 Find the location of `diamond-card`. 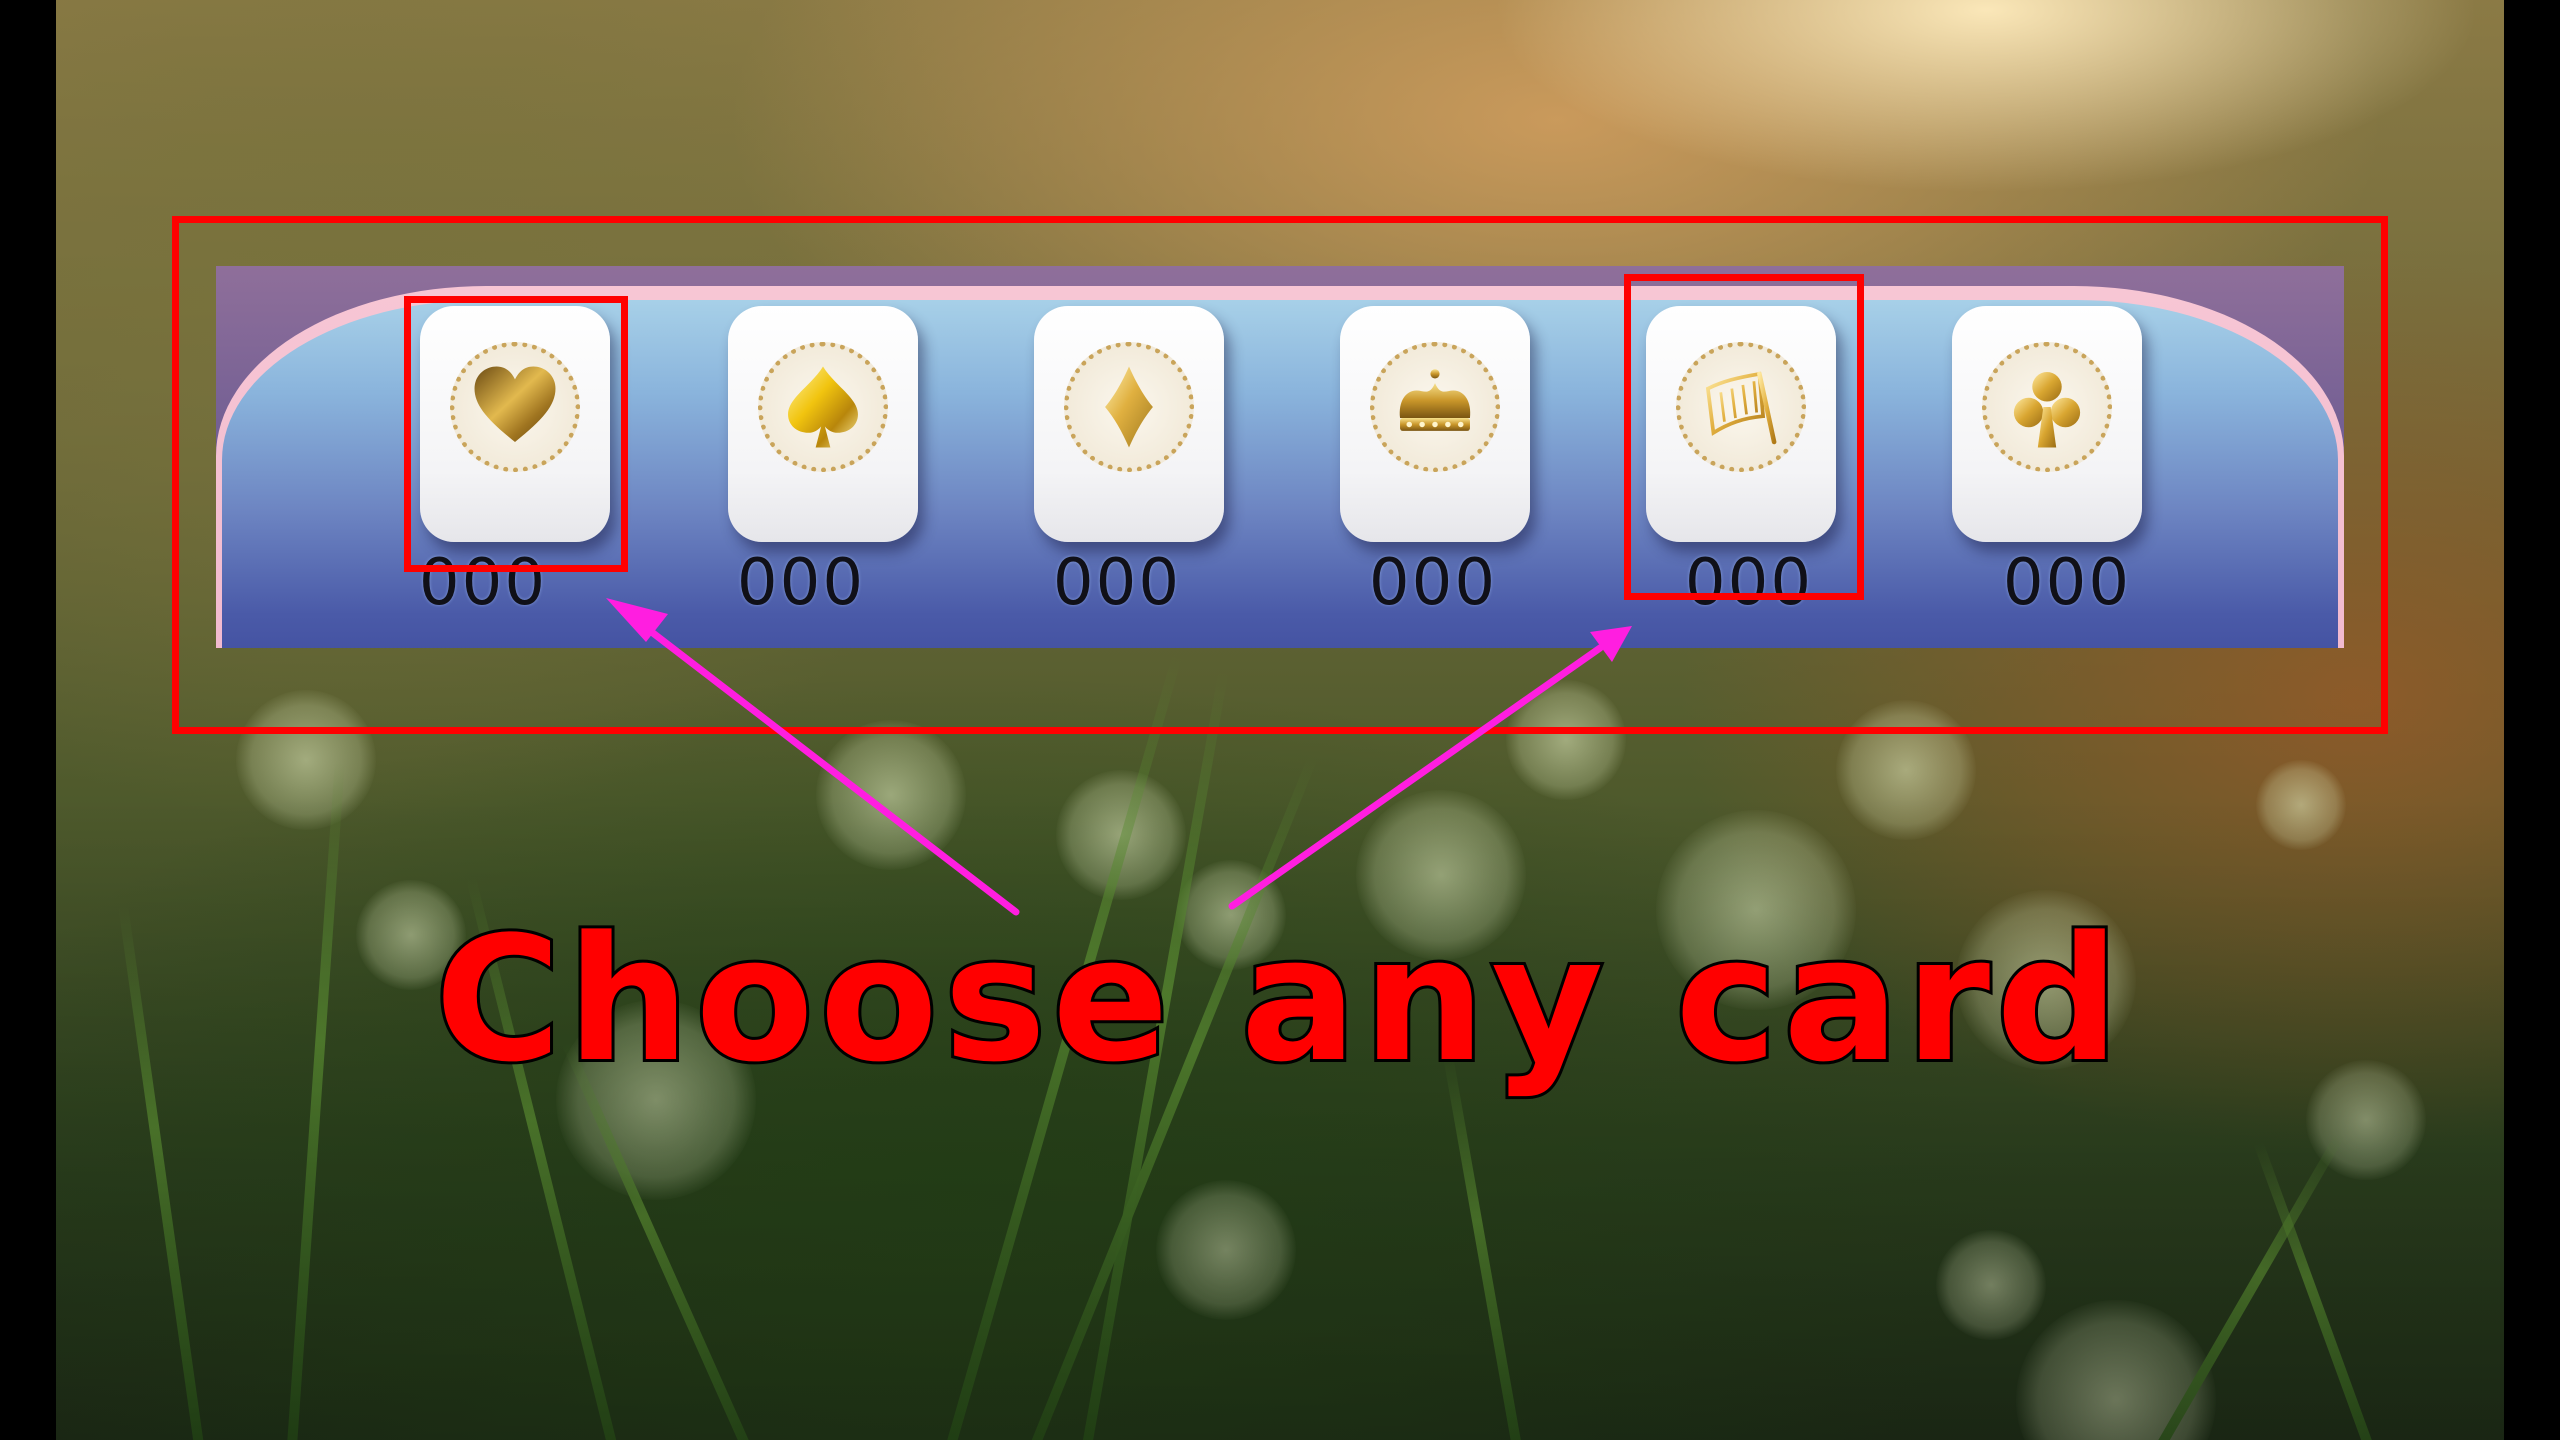

diamond-card is located at coordinates (1129, 424).